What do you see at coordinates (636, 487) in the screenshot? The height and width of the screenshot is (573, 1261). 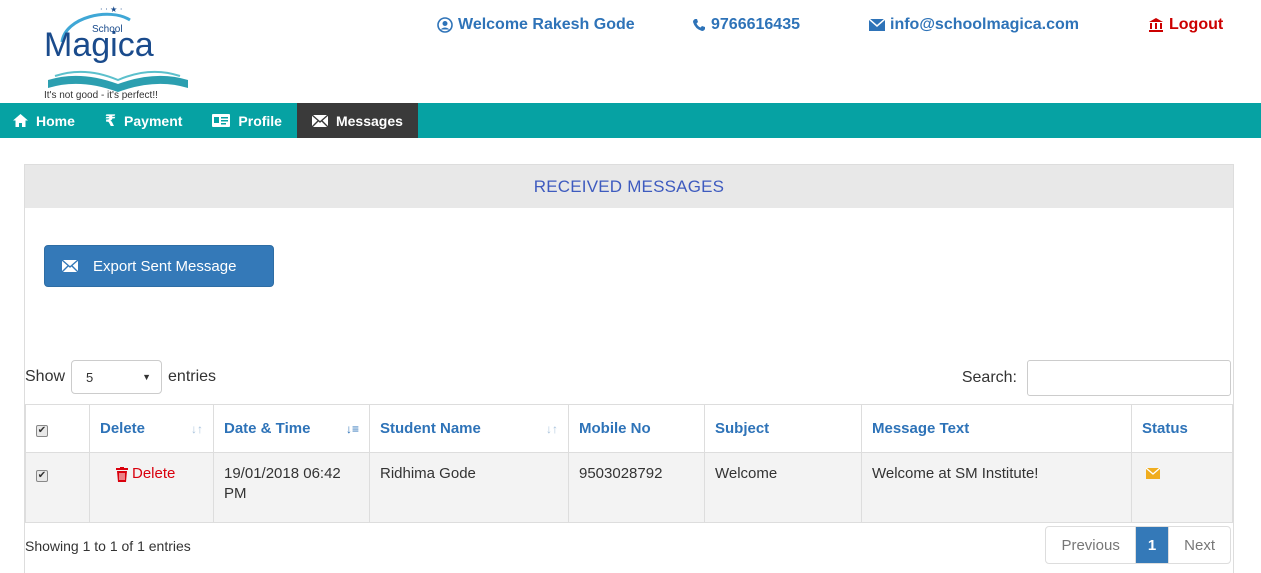 I see `row-mobile: 9503028792` at bounding box center [636, 487].